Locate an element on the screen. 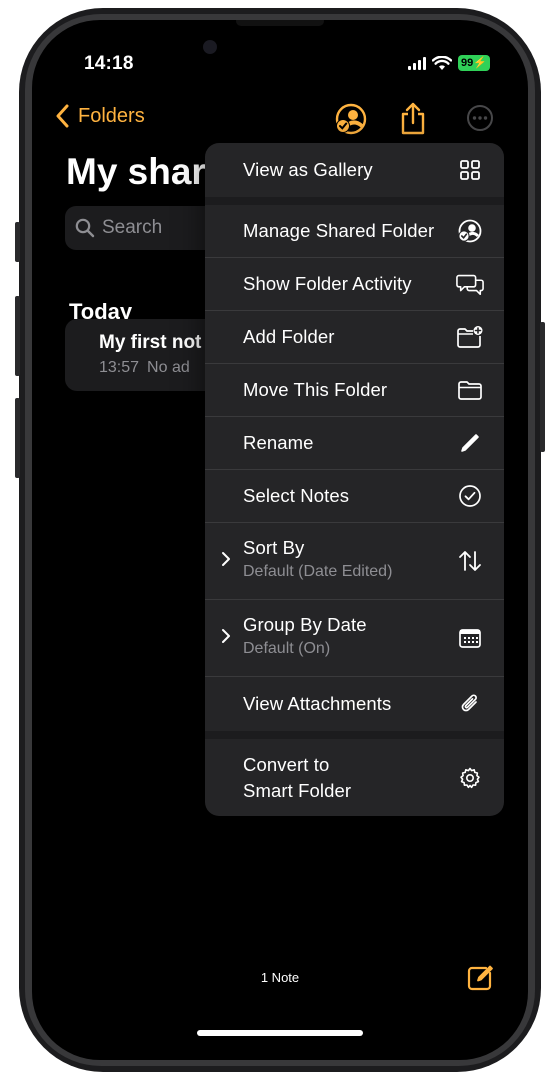 The height and width of the screenshot is (1080, 560). menu-item-label: Sort By is located at coordinates (274, 547).